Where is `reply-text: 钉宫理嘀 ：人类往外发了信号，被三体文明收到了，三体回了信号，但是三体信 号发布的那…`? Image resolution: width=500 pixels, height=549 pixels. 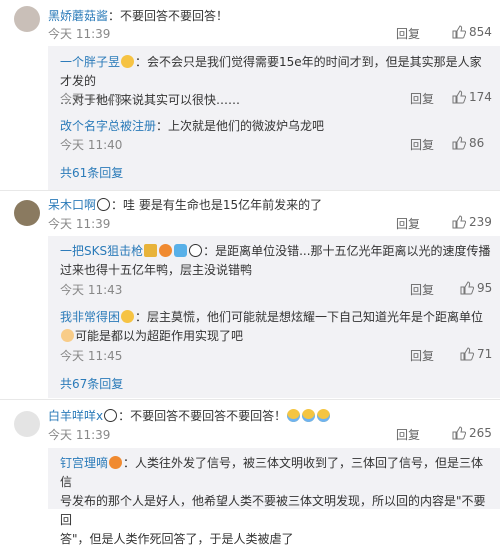 reply-text: 钉宫理嘀 ：人类往外发了信号，被三体文明收到了，三体回了信号，但是三体信 号发布的那… is located at coordinates (276, 501).